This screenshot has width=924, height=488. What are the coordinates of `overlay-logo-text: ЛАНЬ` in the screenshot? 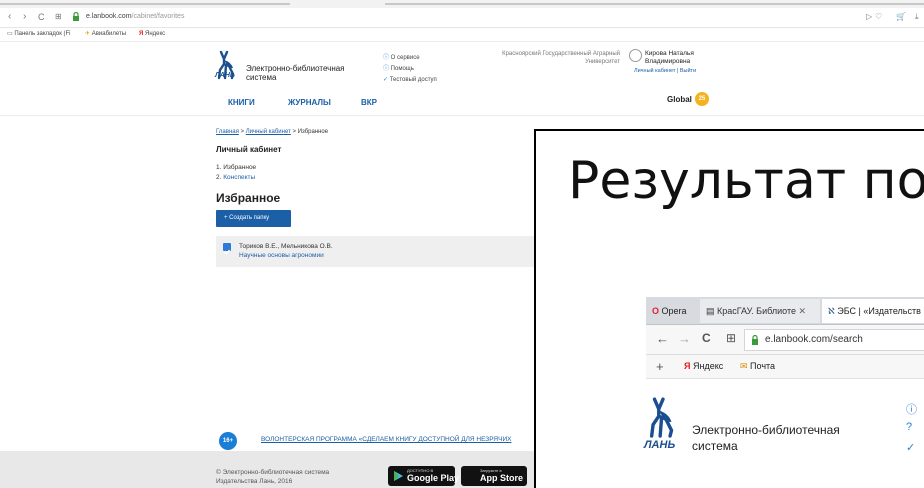 It's located at (660, 445).